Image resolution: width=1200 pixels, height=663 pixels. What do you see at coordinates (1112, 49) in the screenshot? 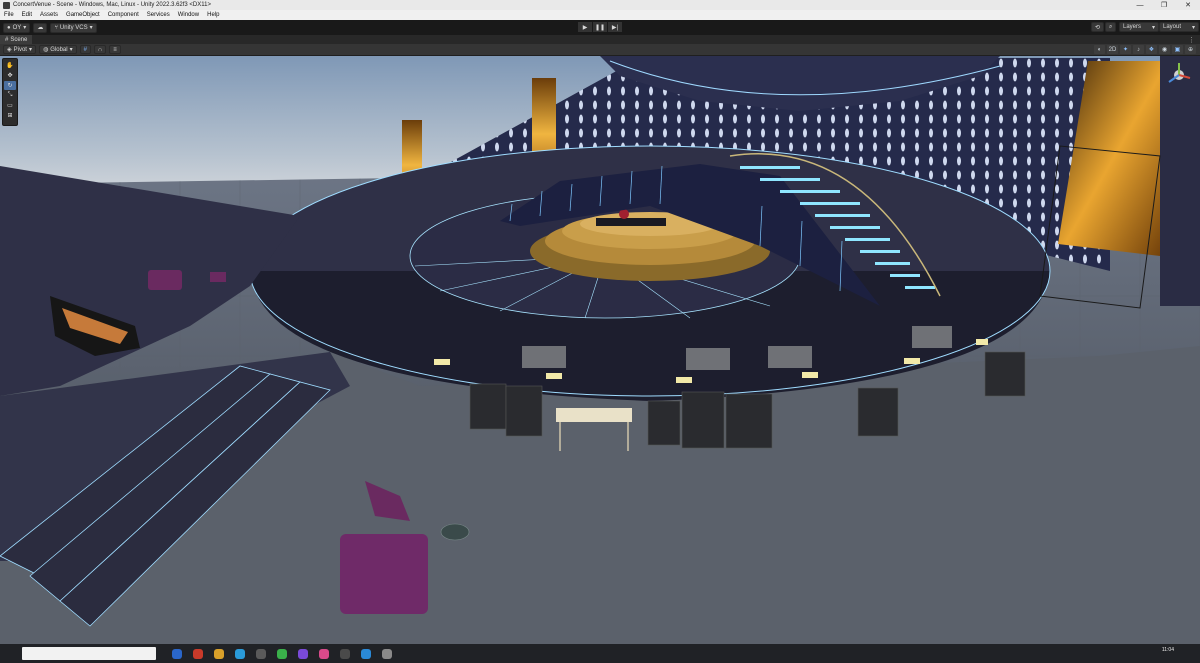
I see `2d-toggle: 2D` at bounding box center [1112, 49].